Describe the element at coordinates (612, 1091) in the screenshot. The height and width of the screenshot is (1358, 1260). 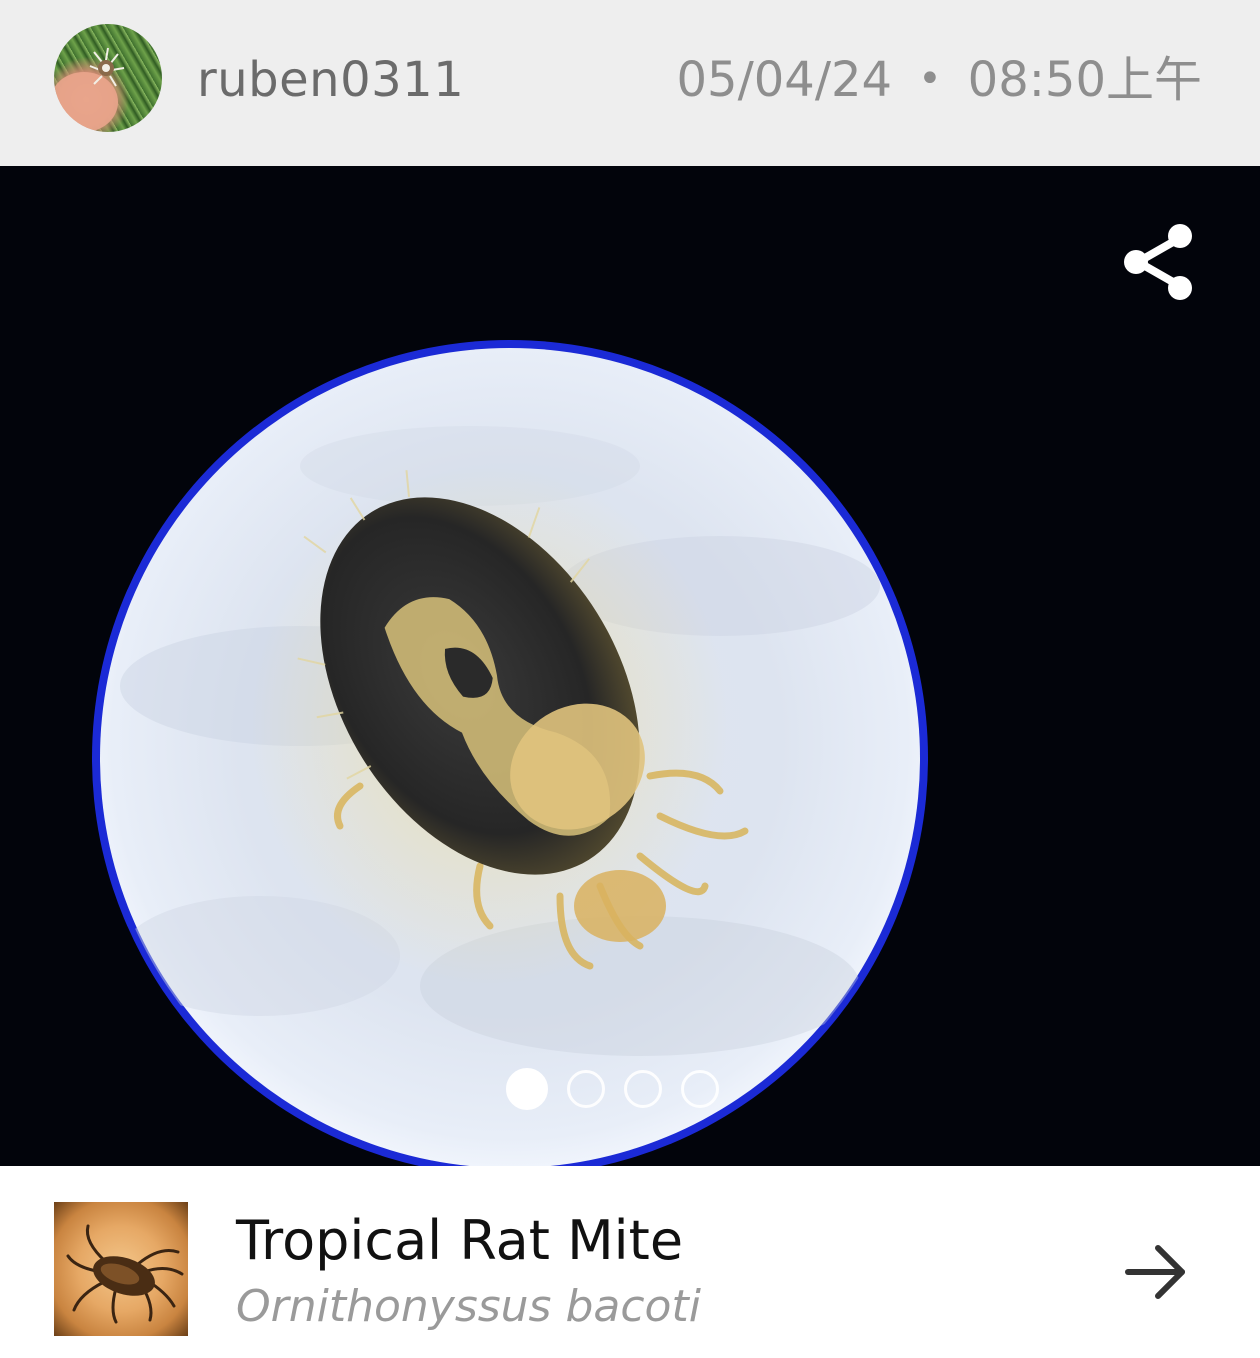
I see `photo-page-indicator` at that location.